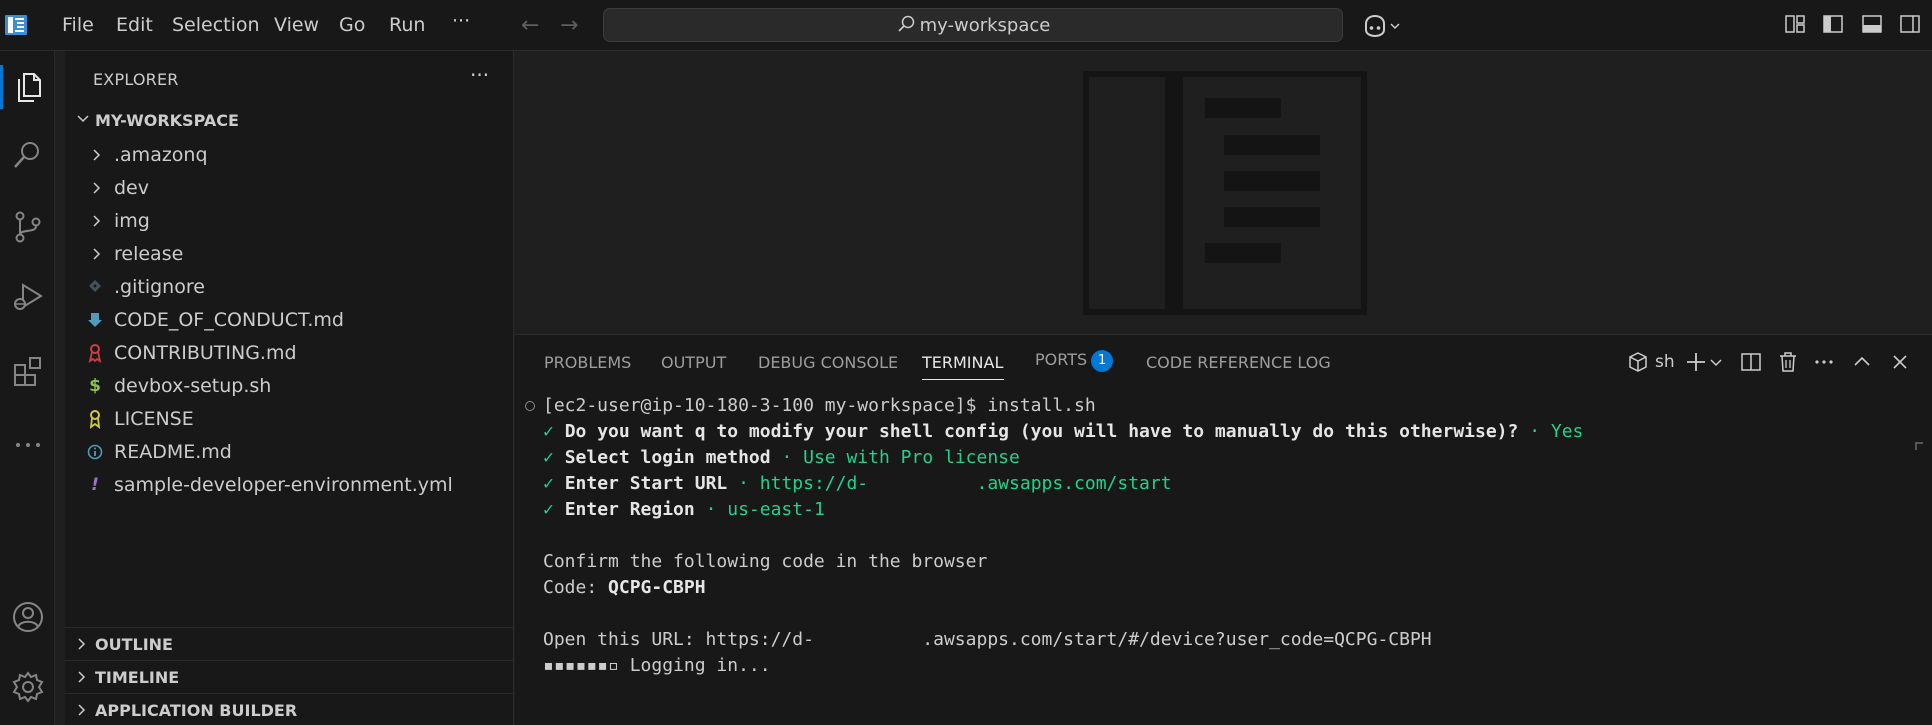 The height and width of the screenshot is (725, 1932). I want to click on menu-view: View, so click(296, 25).